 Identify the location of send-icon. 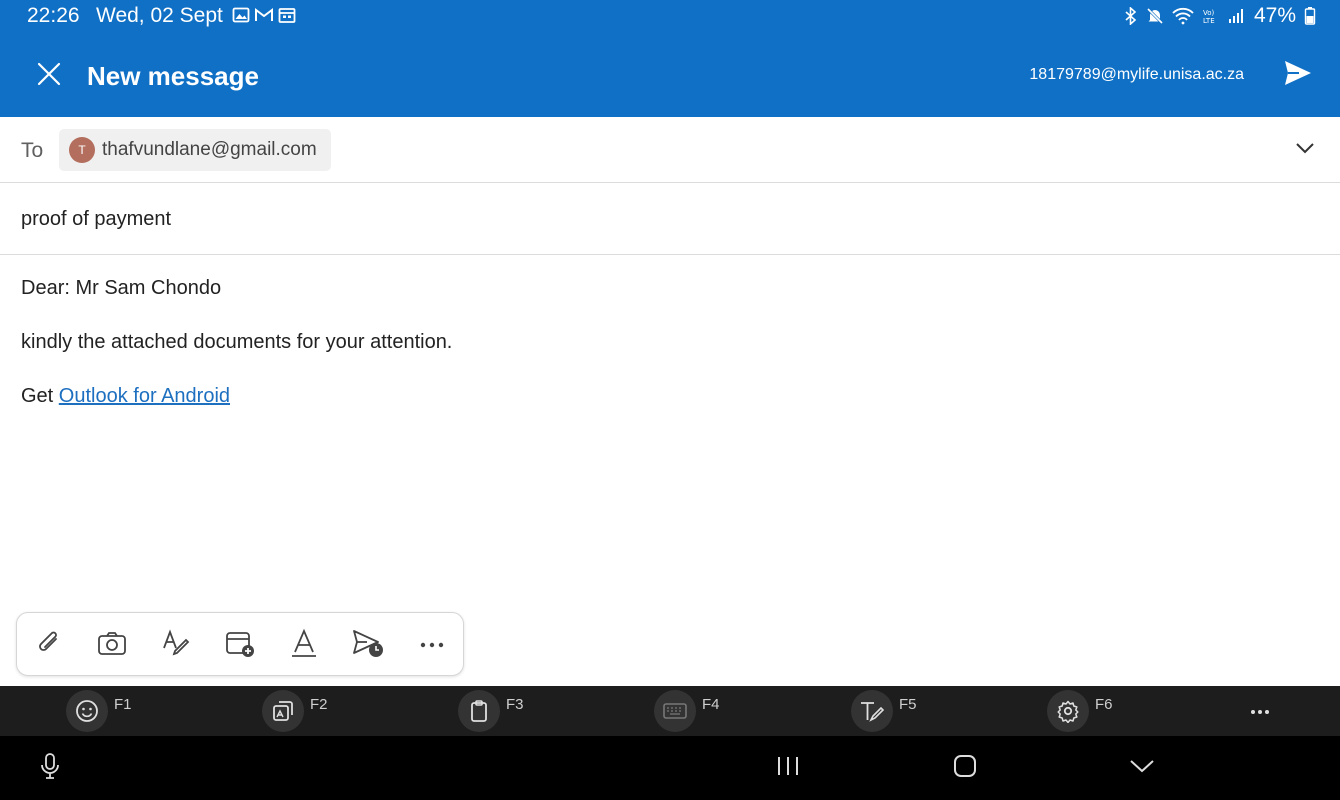
(1298, 75).